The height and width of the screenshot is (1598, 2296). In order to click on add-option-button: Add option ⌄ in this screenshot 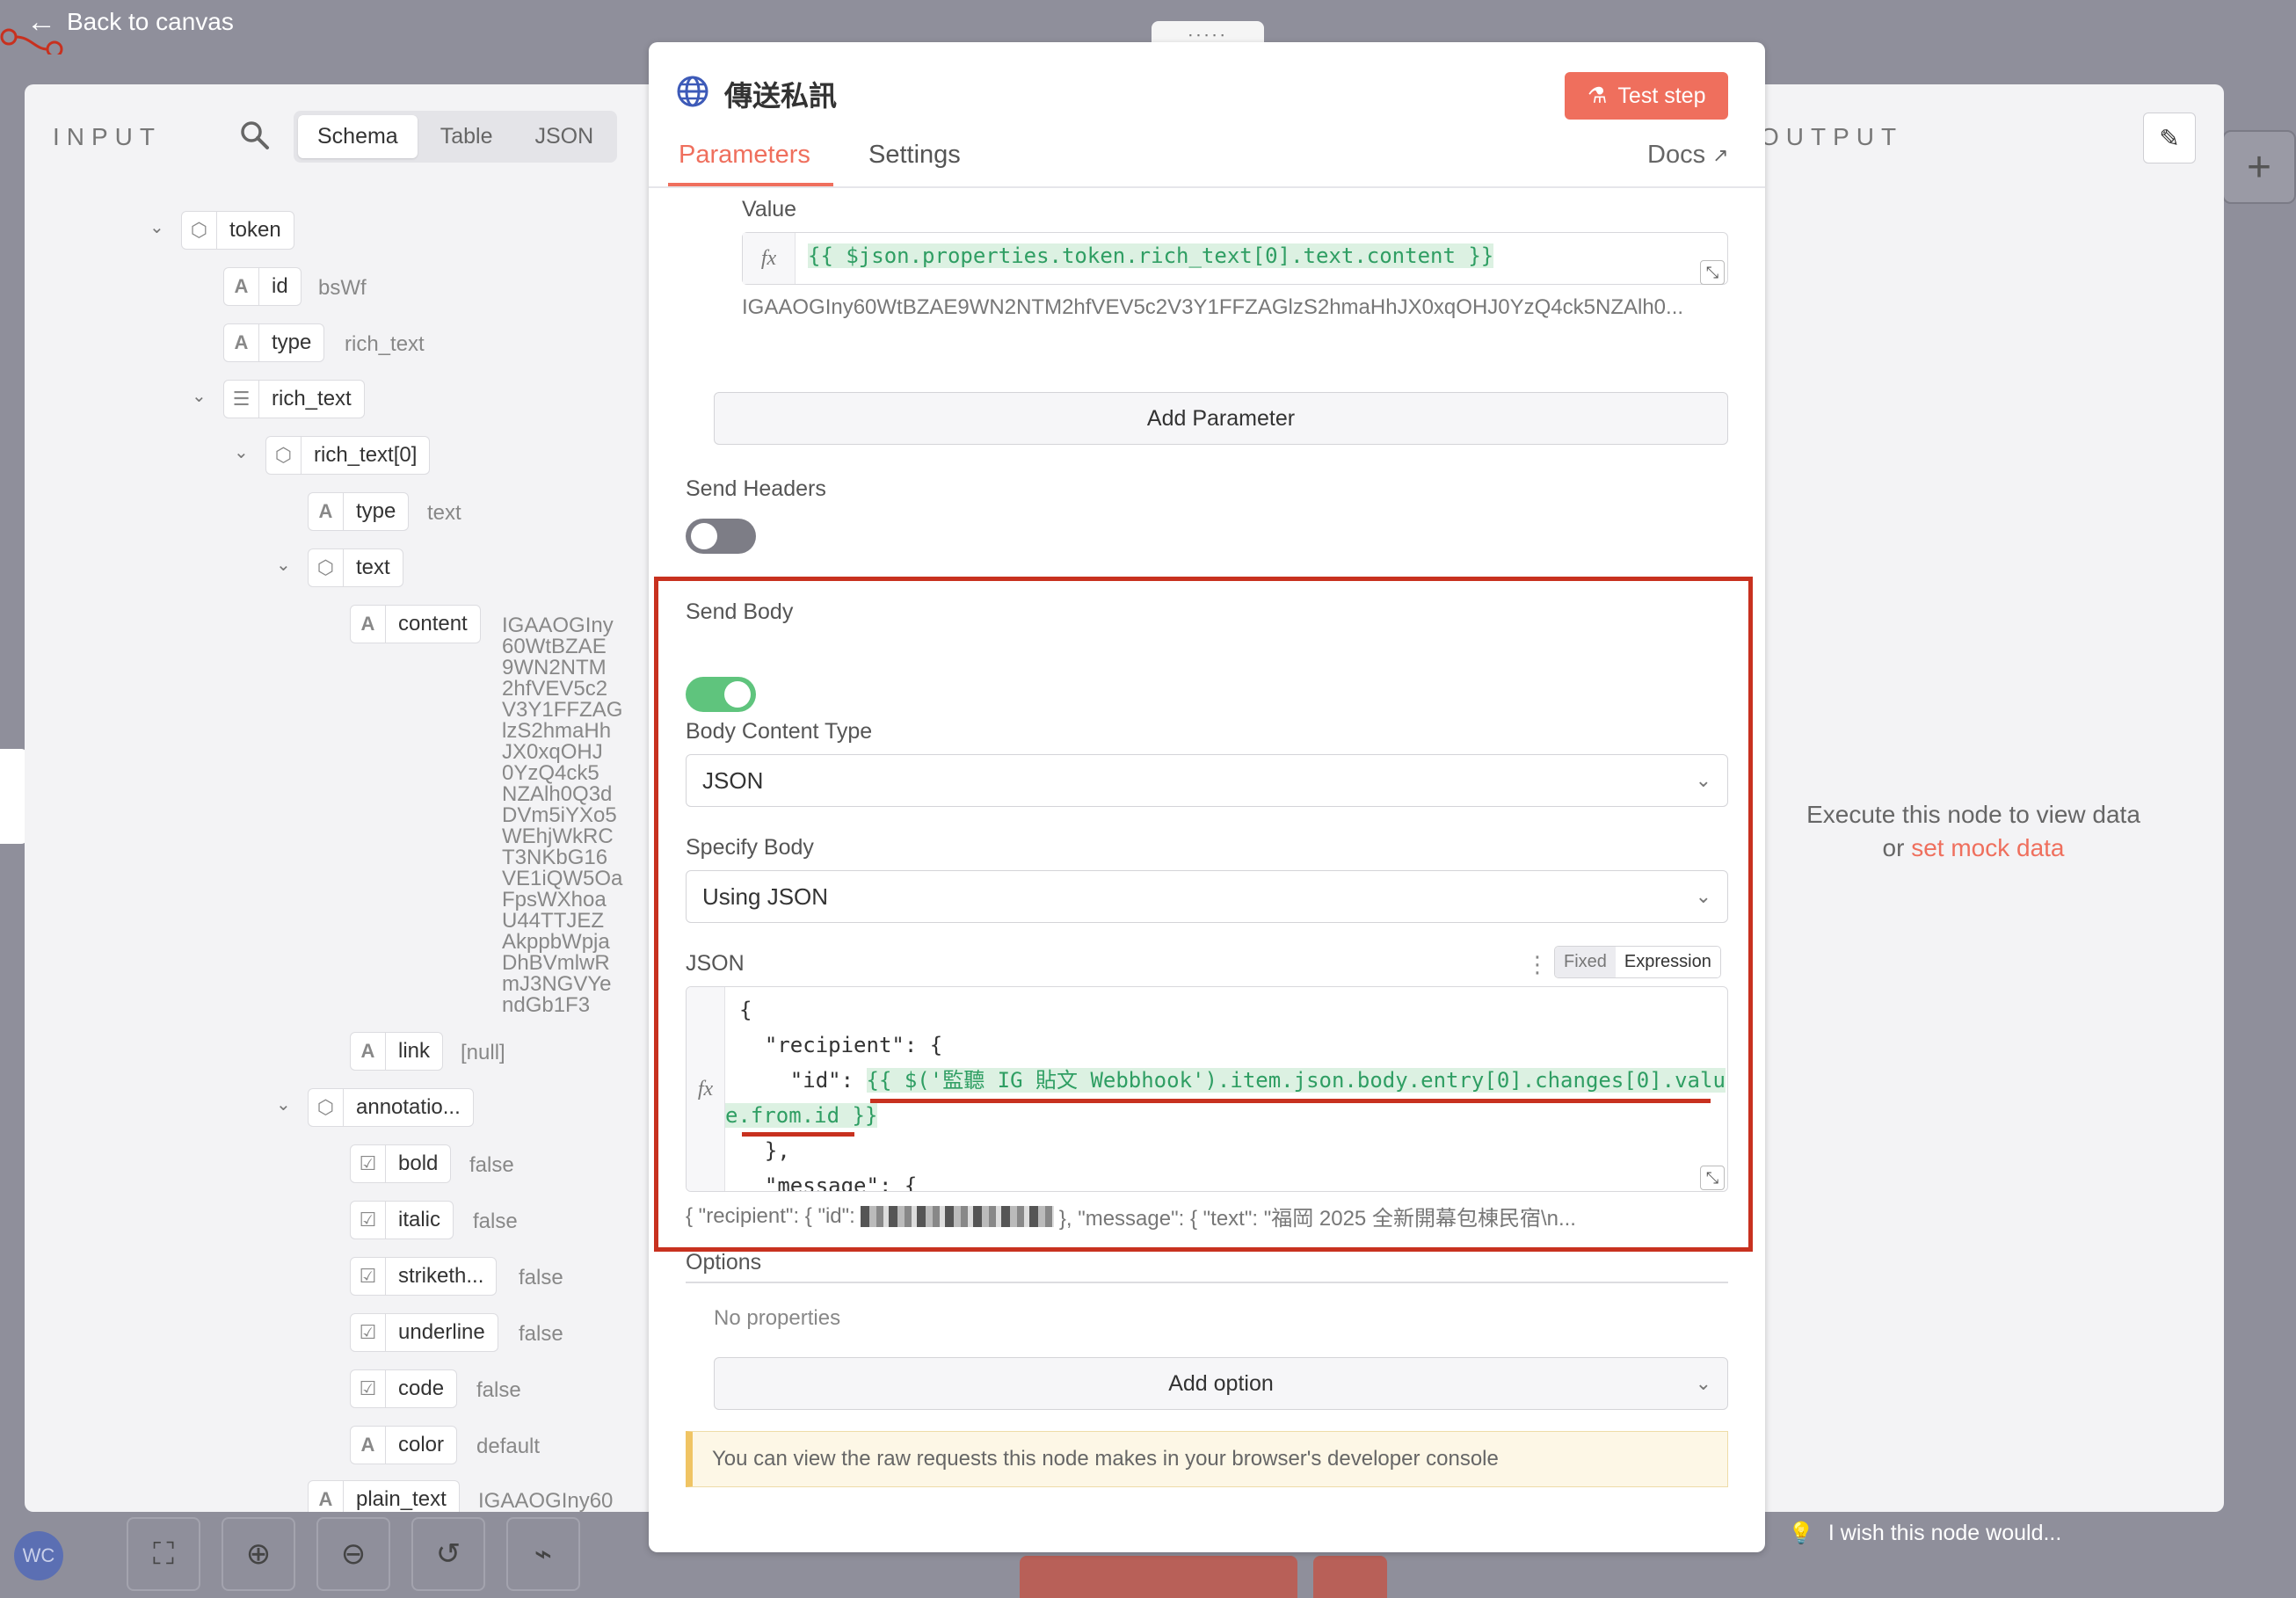, I will do `click(1221, 1383)`.